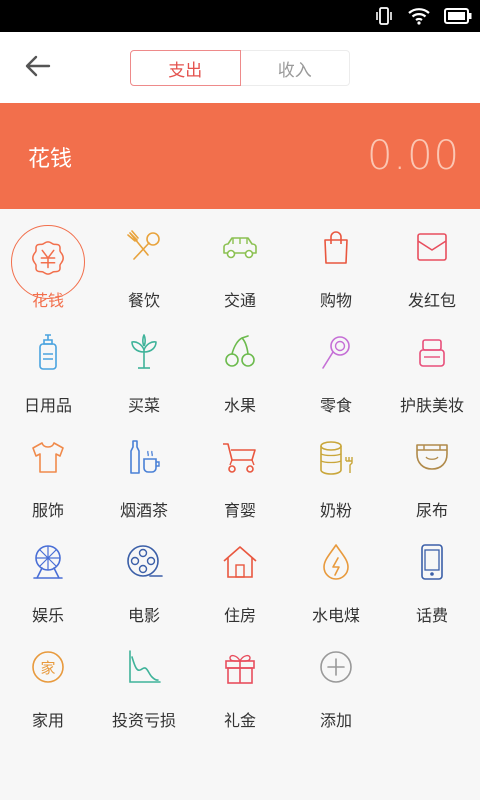  What do you see at coordinates (335, 720) in the screenshot?
I see `category-label: 添加` at bounding box center [335, 720].